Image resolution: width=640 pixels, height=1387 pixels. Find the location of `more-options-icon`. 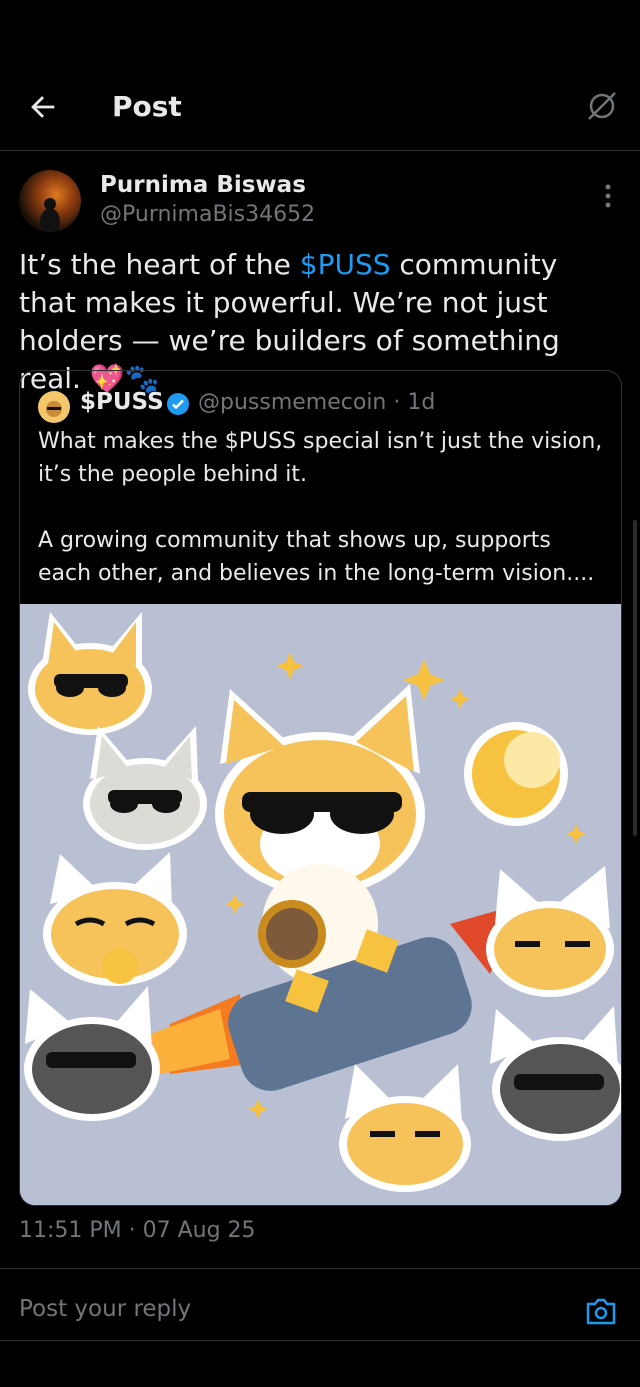

more-options-icon is located at coordinates (608, 196).